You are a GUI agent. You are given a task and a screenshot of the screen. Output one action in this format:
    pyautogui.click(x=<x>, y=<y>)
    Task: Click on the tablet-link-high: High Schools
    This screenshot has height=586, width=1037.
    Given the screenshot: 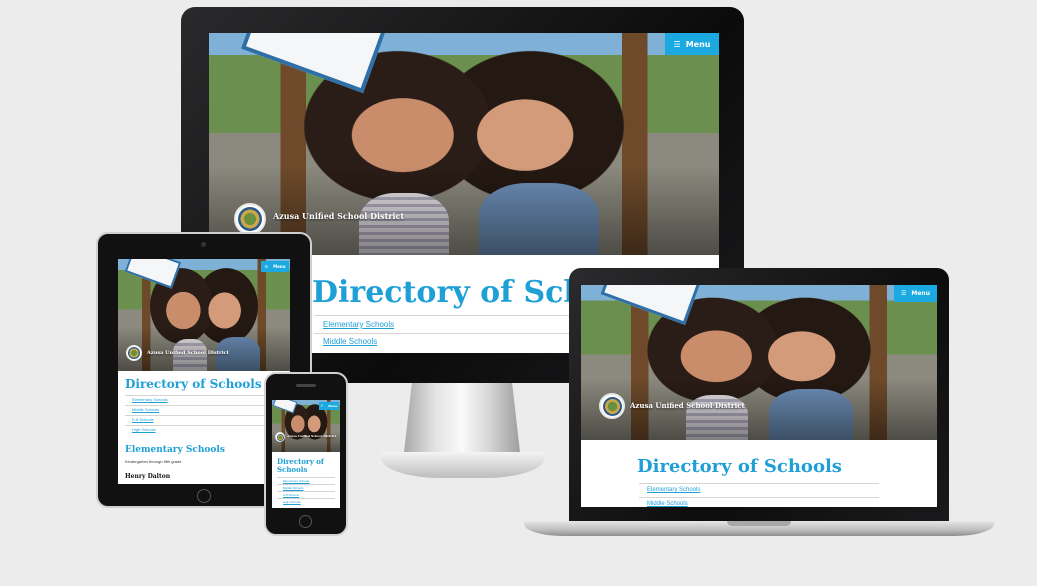 What is the action you would take?
    pyautogui.click(x=144, y=429)
    